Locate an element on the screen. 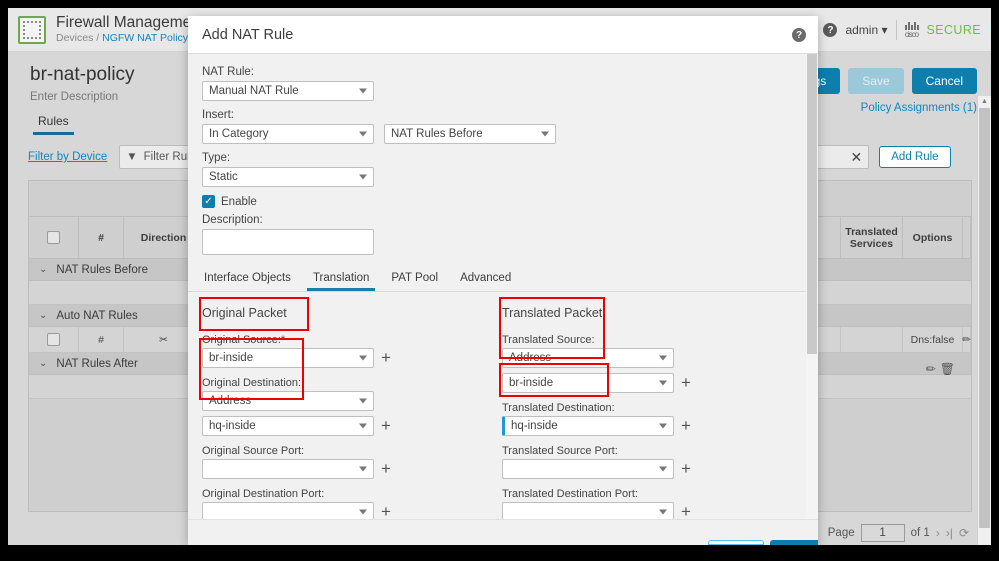 This screenshot has height=561, width=999. description-input is located at coordinates (288, 242).